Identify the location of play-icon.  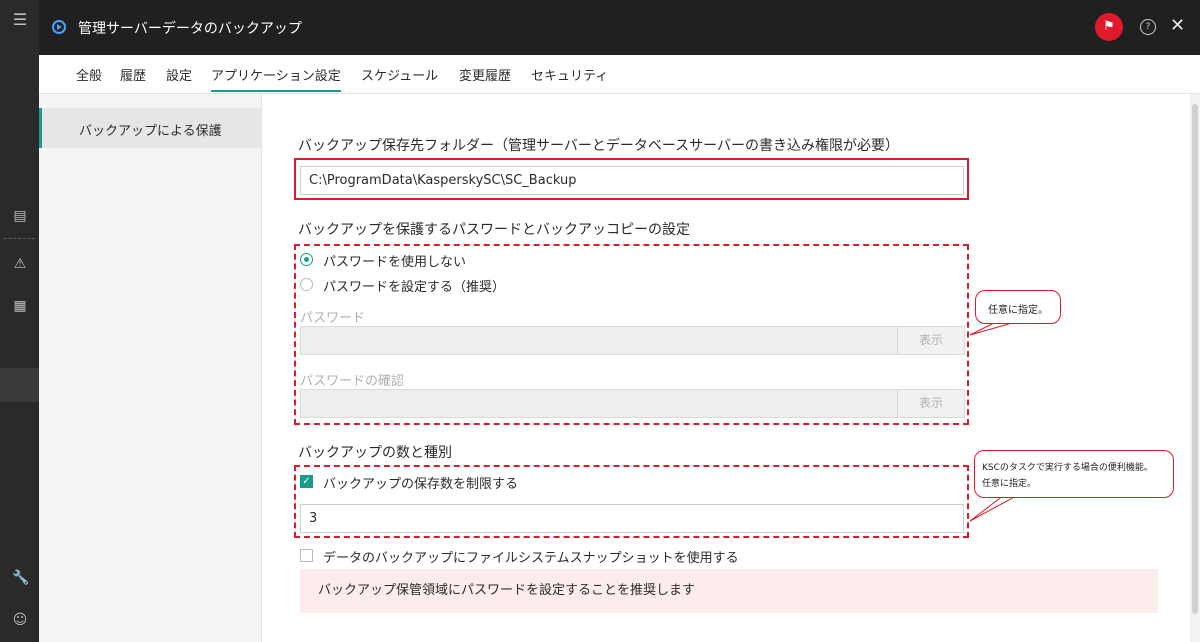
(59, 27).